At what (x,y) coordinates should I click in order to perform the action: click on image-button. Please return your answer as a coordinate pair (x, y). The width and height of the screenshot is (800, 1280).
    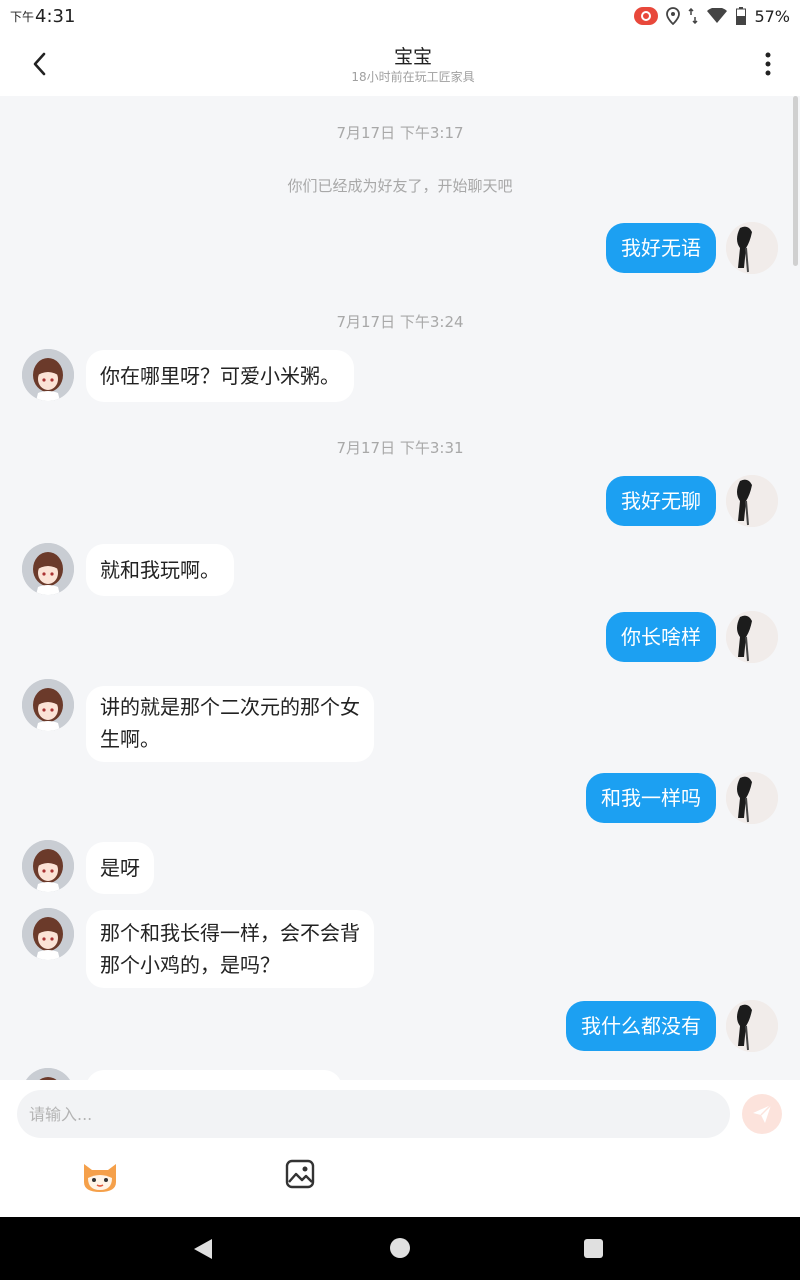
    Looking at the image, I should click on (300, 1174).